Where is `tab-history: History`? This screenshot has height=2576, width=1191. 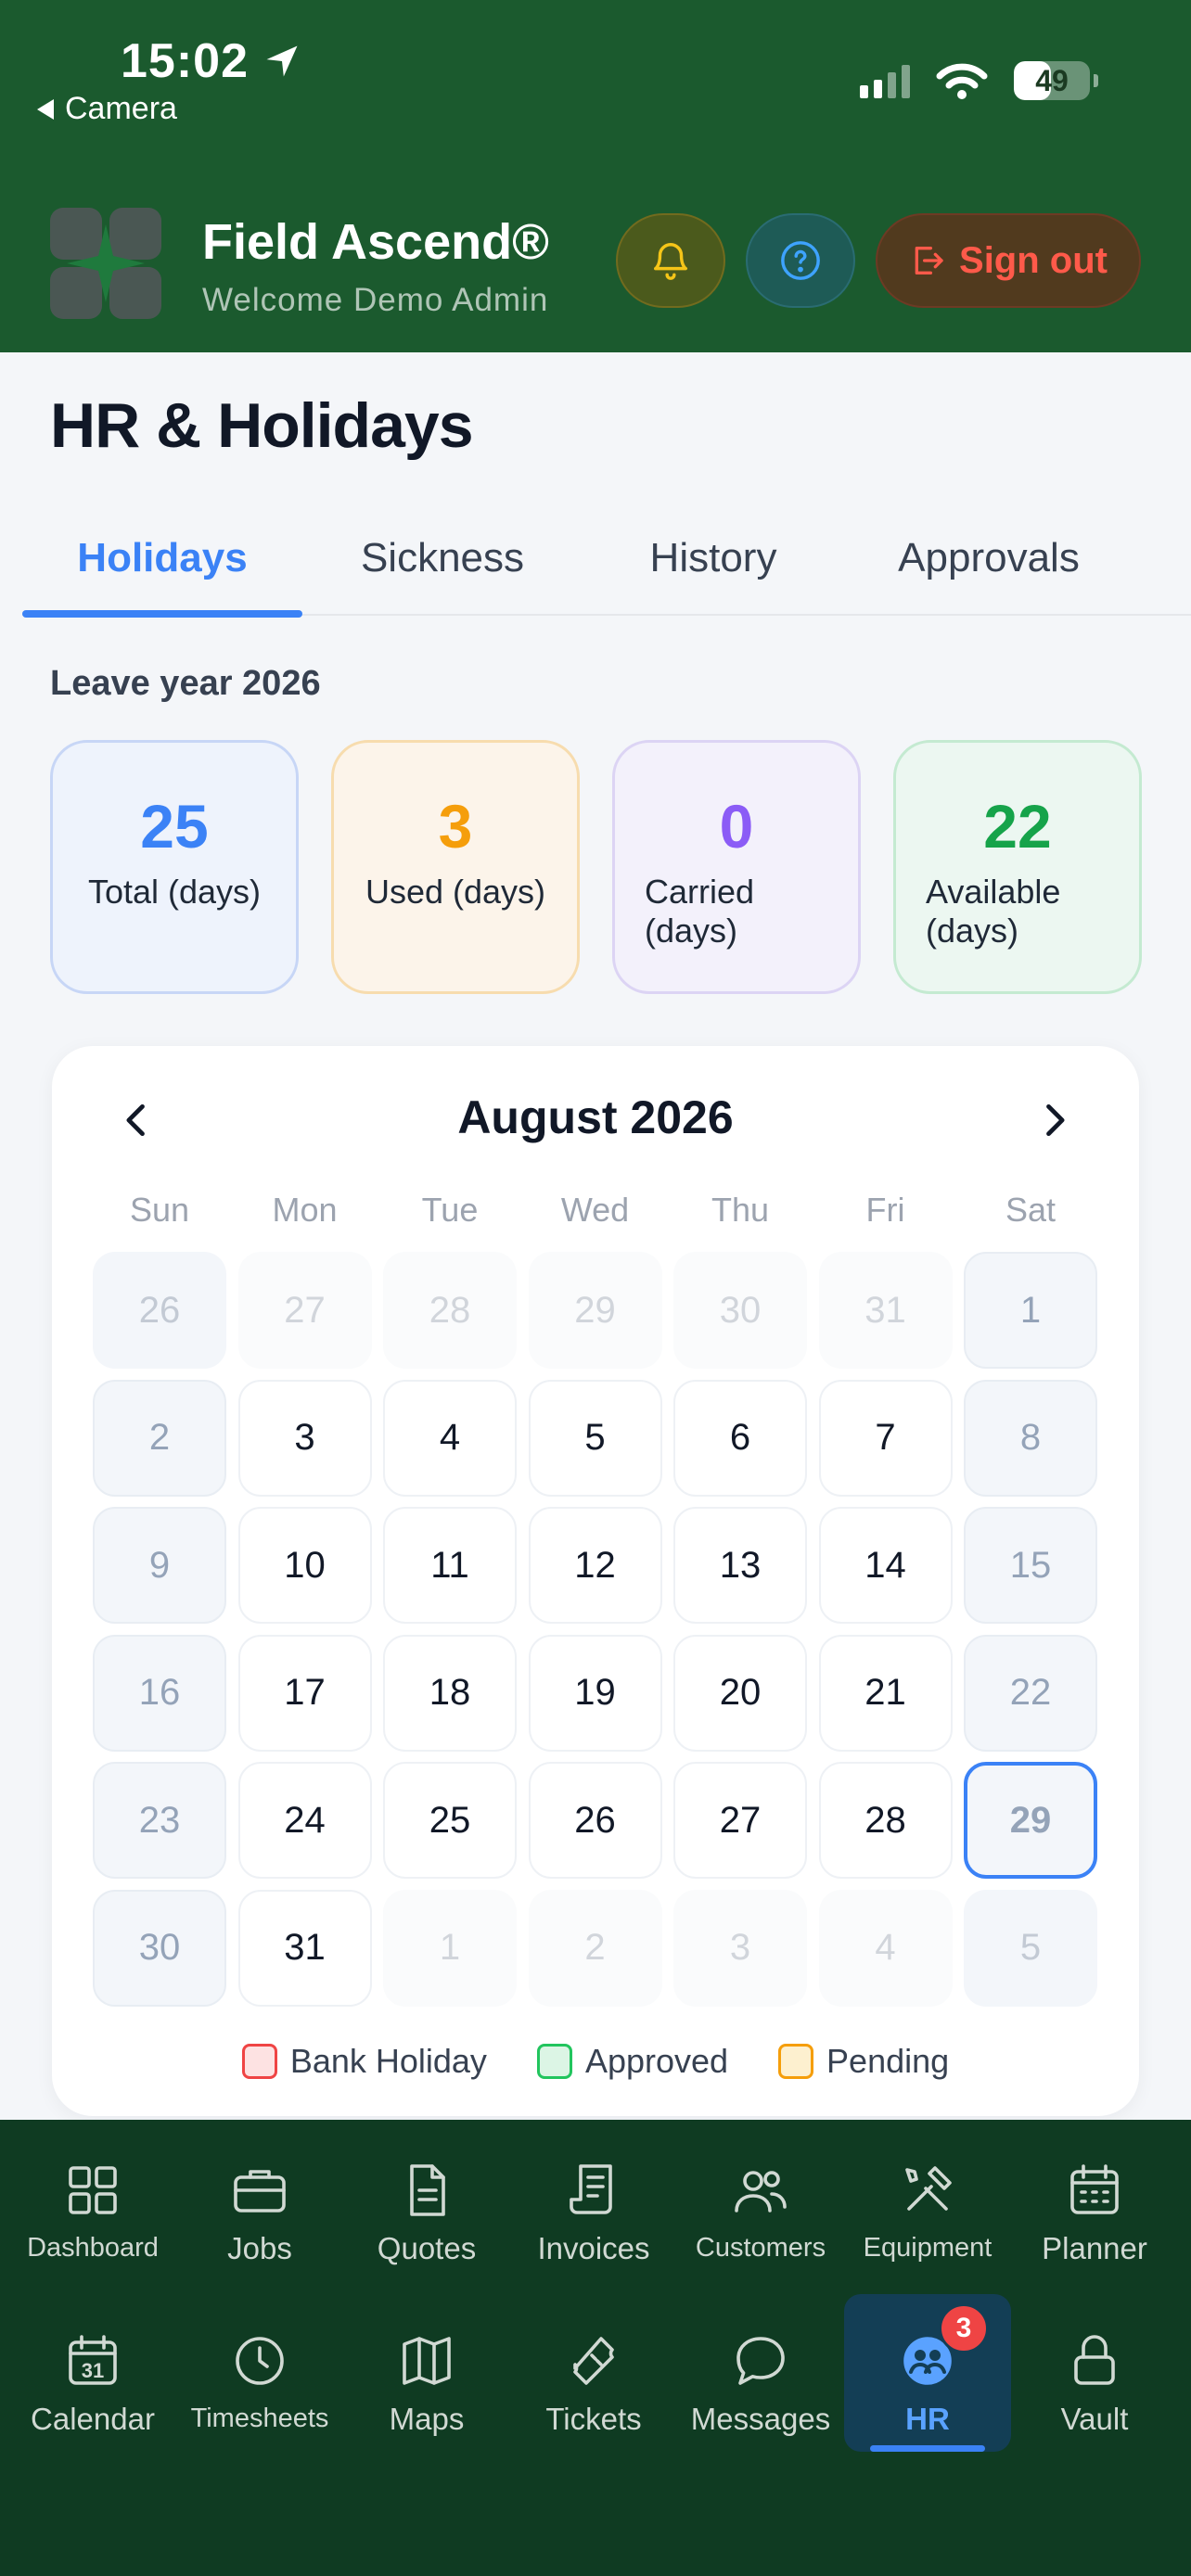
tab-history: History is located at coordinates (713, 558).